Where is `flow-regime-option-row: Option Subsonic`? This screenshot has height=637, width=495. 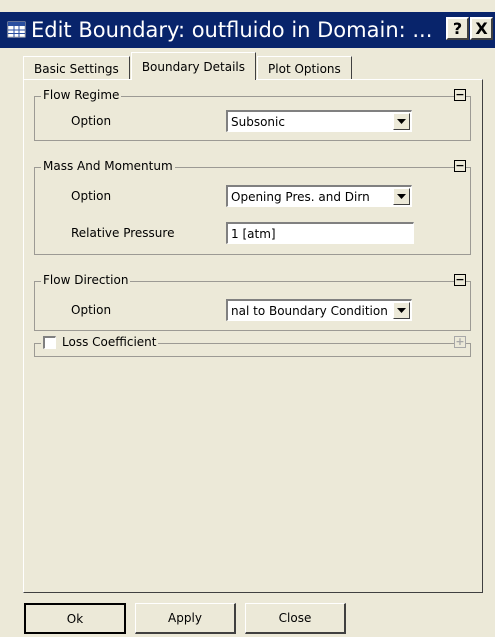
flow-regime-option-row: Option Subsonic is located at coordinates (252, 121).